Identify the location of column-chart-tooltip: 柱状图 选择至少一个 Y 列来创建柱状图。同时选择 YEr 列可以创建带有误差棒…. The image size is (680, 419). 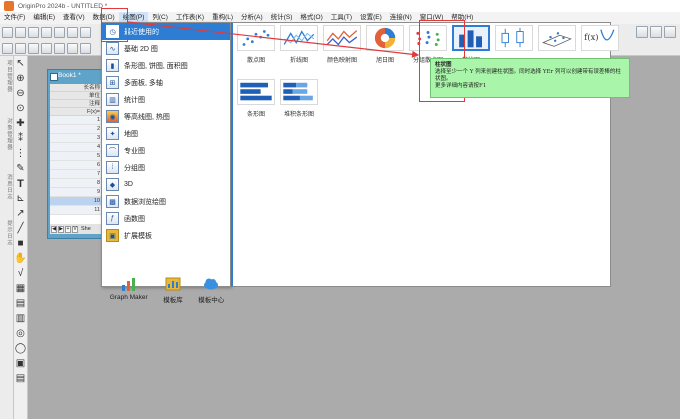
(530, 78).